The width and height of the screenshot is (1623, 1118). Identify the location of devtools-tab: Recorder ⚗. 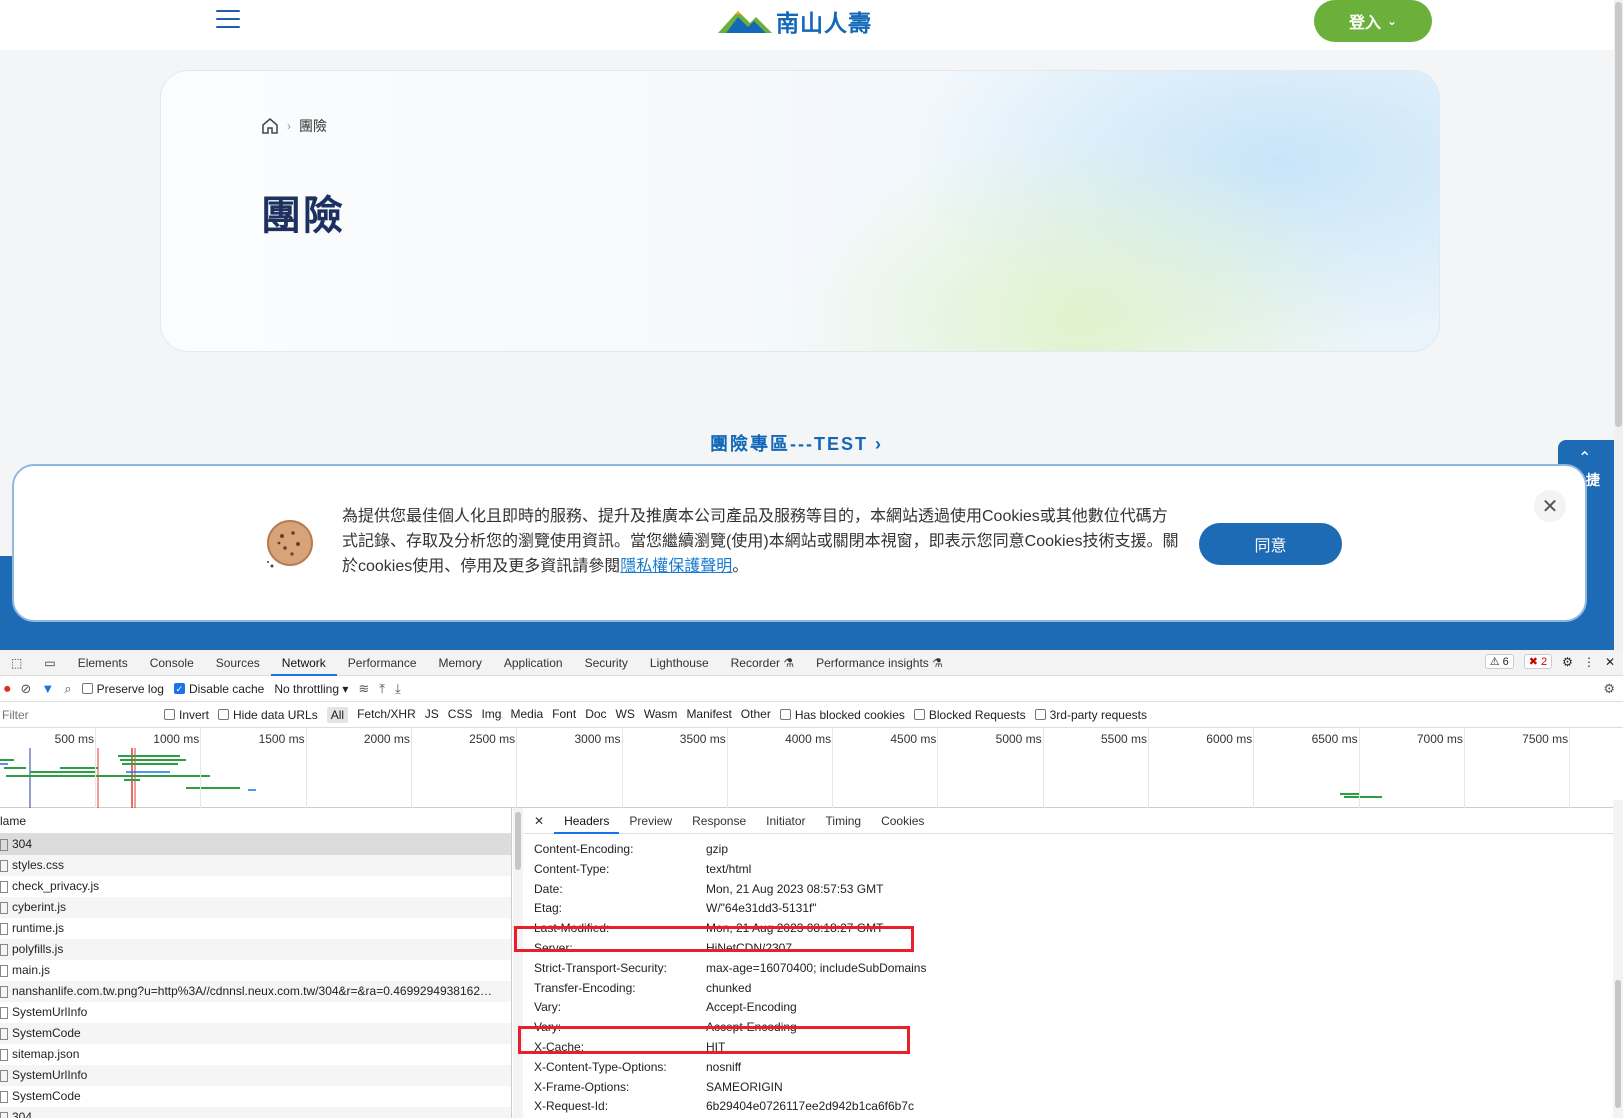
(762, 663).